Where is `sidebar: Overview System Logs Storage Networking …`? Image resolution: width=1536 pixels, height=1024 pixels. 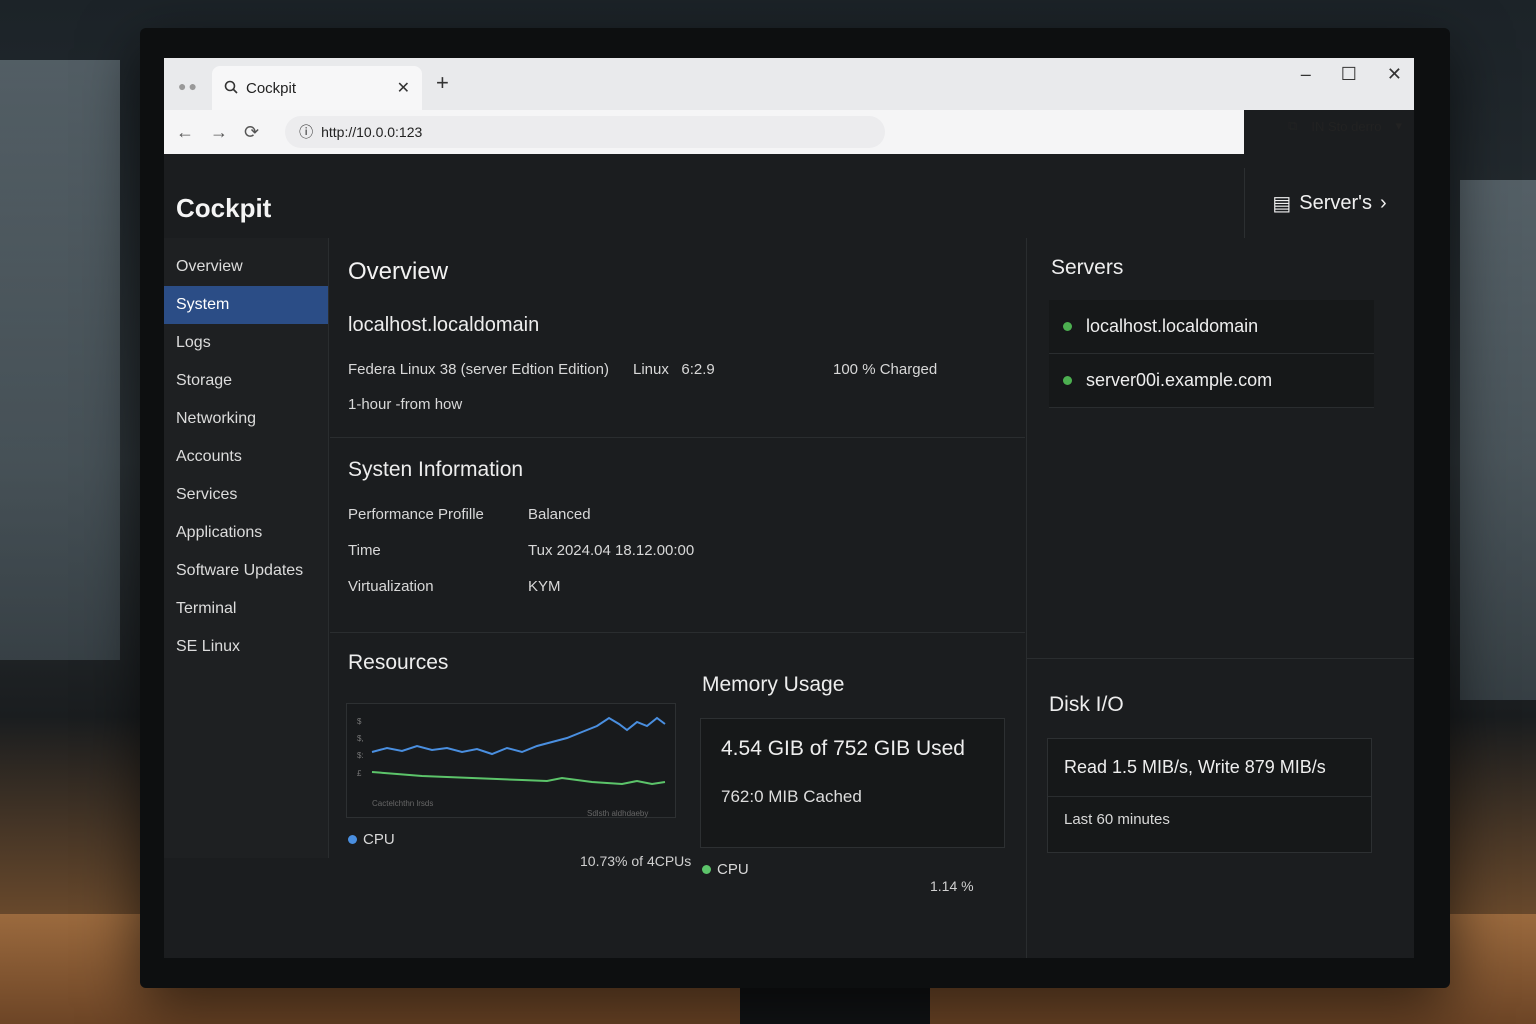
sidebar: Overview System Logs Storage Networking … is located at coordinates (246, 548).